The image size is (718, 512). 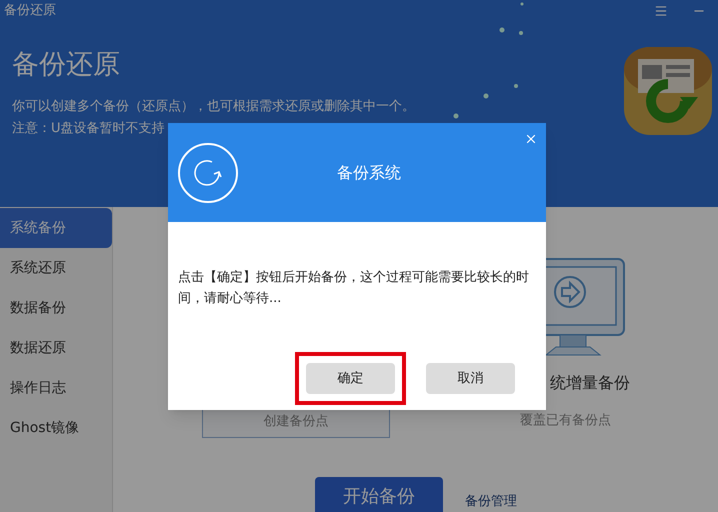 I want to click on refresh-icon, so click(x=208, y=172).